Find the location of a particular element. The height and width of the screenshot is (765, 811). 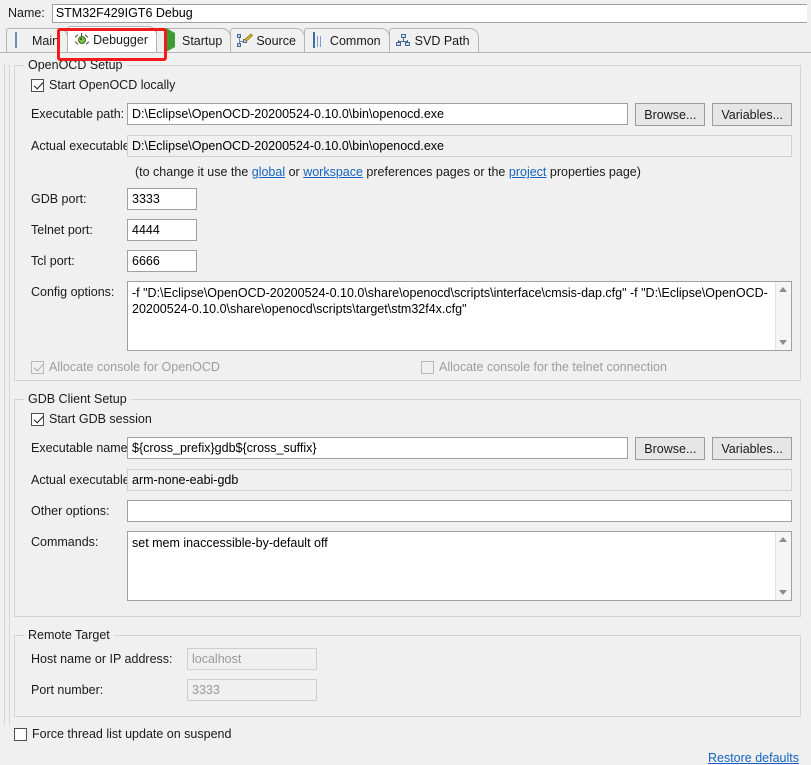

gdb-commands-textarea: set mem inaccessible-by-default off is located at coordinates (459, 566).